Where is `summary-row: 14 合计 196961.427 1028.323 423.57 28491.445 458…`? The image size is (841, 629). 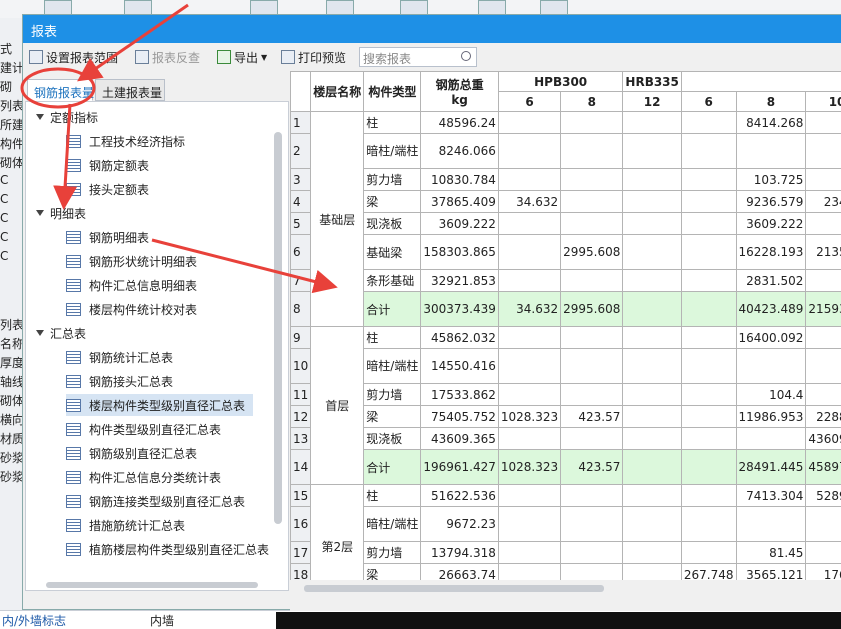
summary-row: 14 合计 196961.427 1028.323 423.57 28491.445 458… is located at coordinates (565, 467).